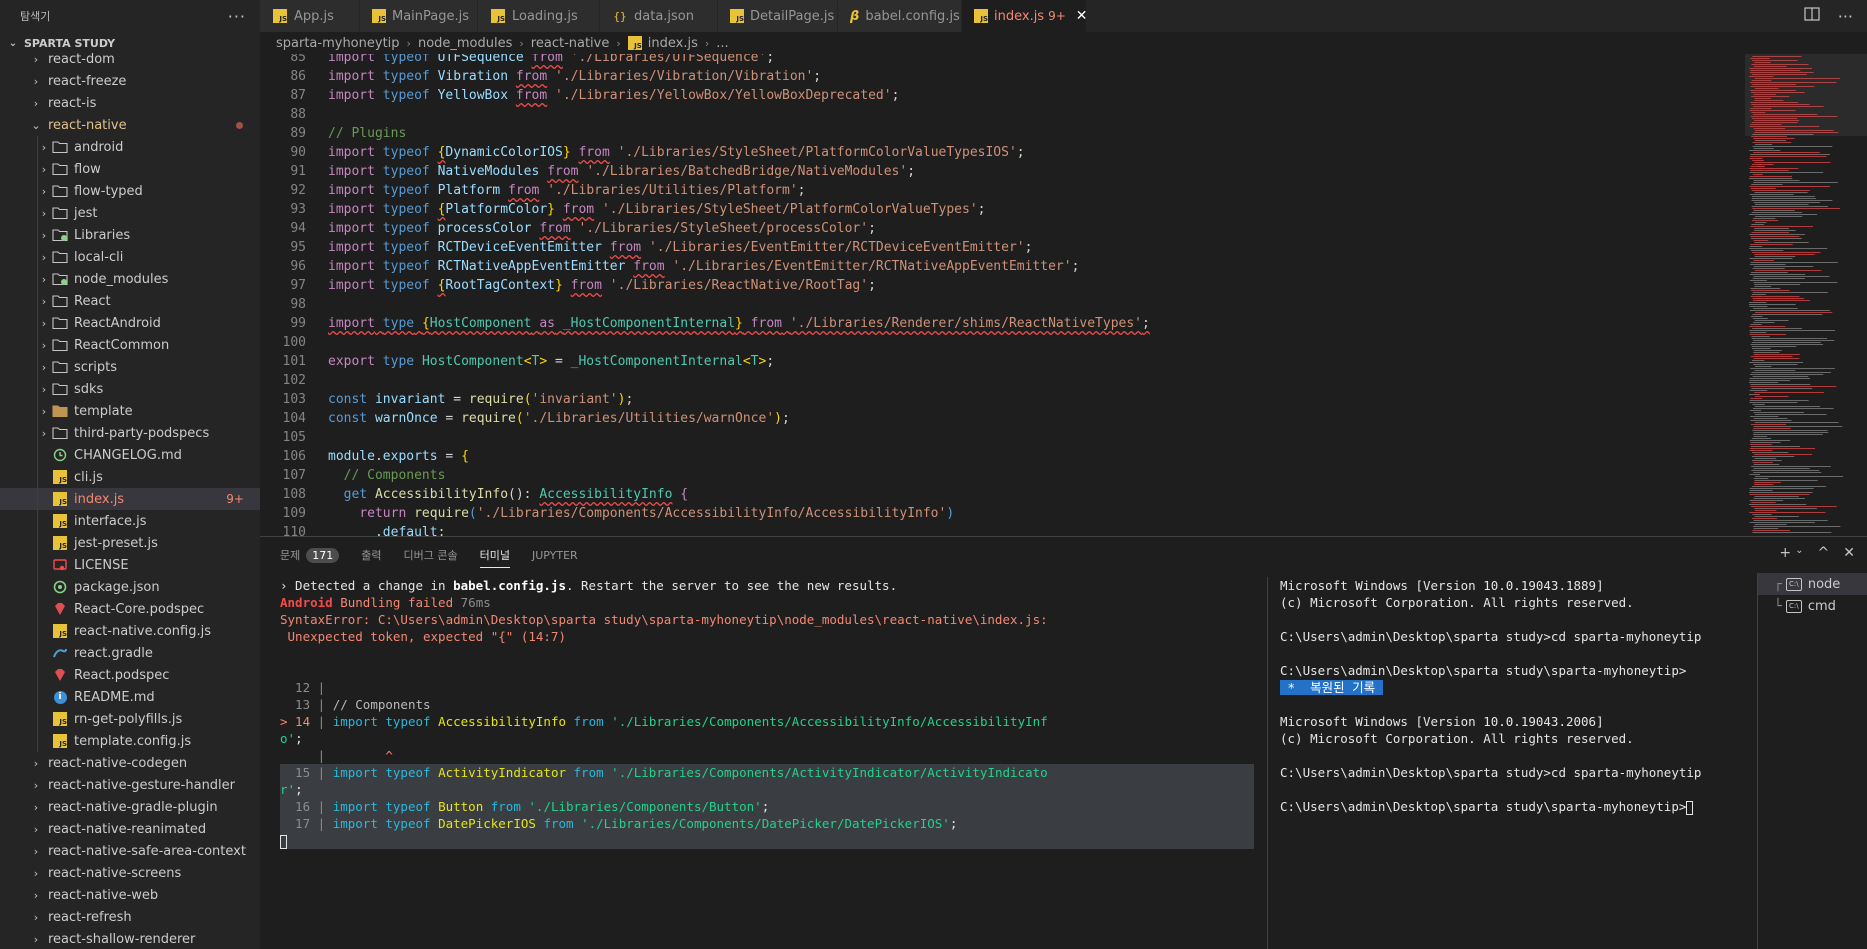  Describe the element at coordinates (1785, 553) in the screenshot. I see `new-terminal-icon: +` at that location.